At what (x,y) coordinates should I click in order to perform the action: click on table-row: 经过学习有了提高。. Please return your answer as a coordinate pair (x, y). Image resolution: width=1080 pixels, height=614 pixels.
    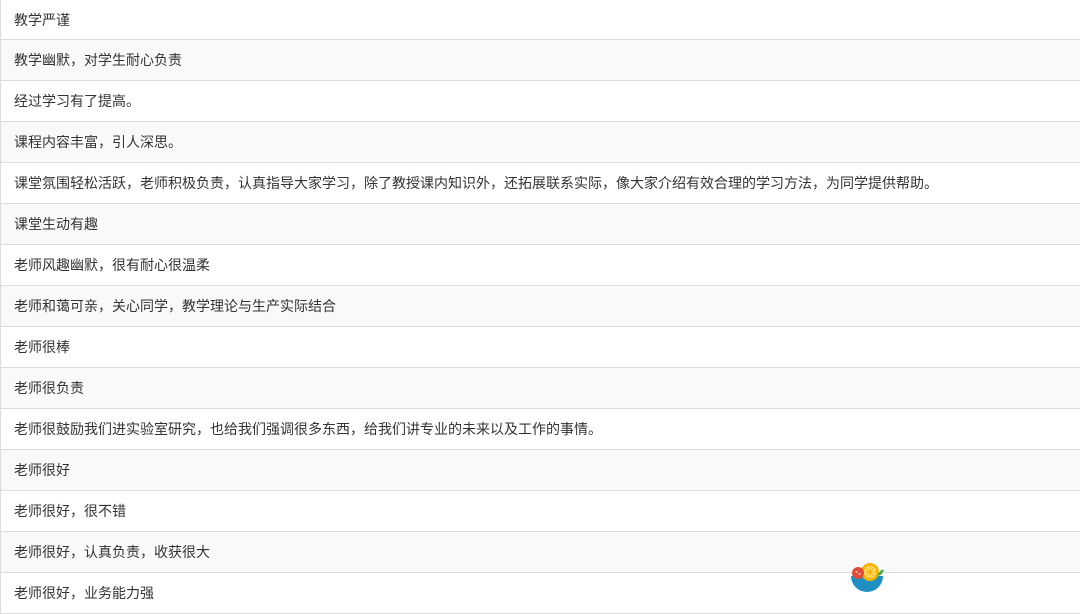
    Looking at the image, I should click on (540, 101).